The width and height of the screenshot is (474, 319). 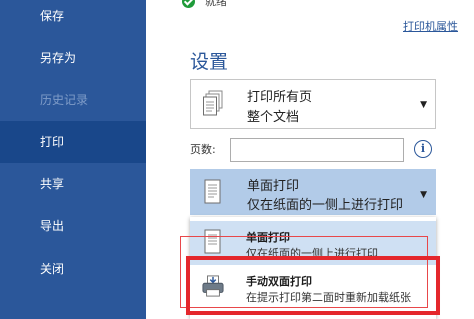 What do you see at coordinates (317, 150) in the screenshot?
I see `pages-input` at bounding box center [317, 150].